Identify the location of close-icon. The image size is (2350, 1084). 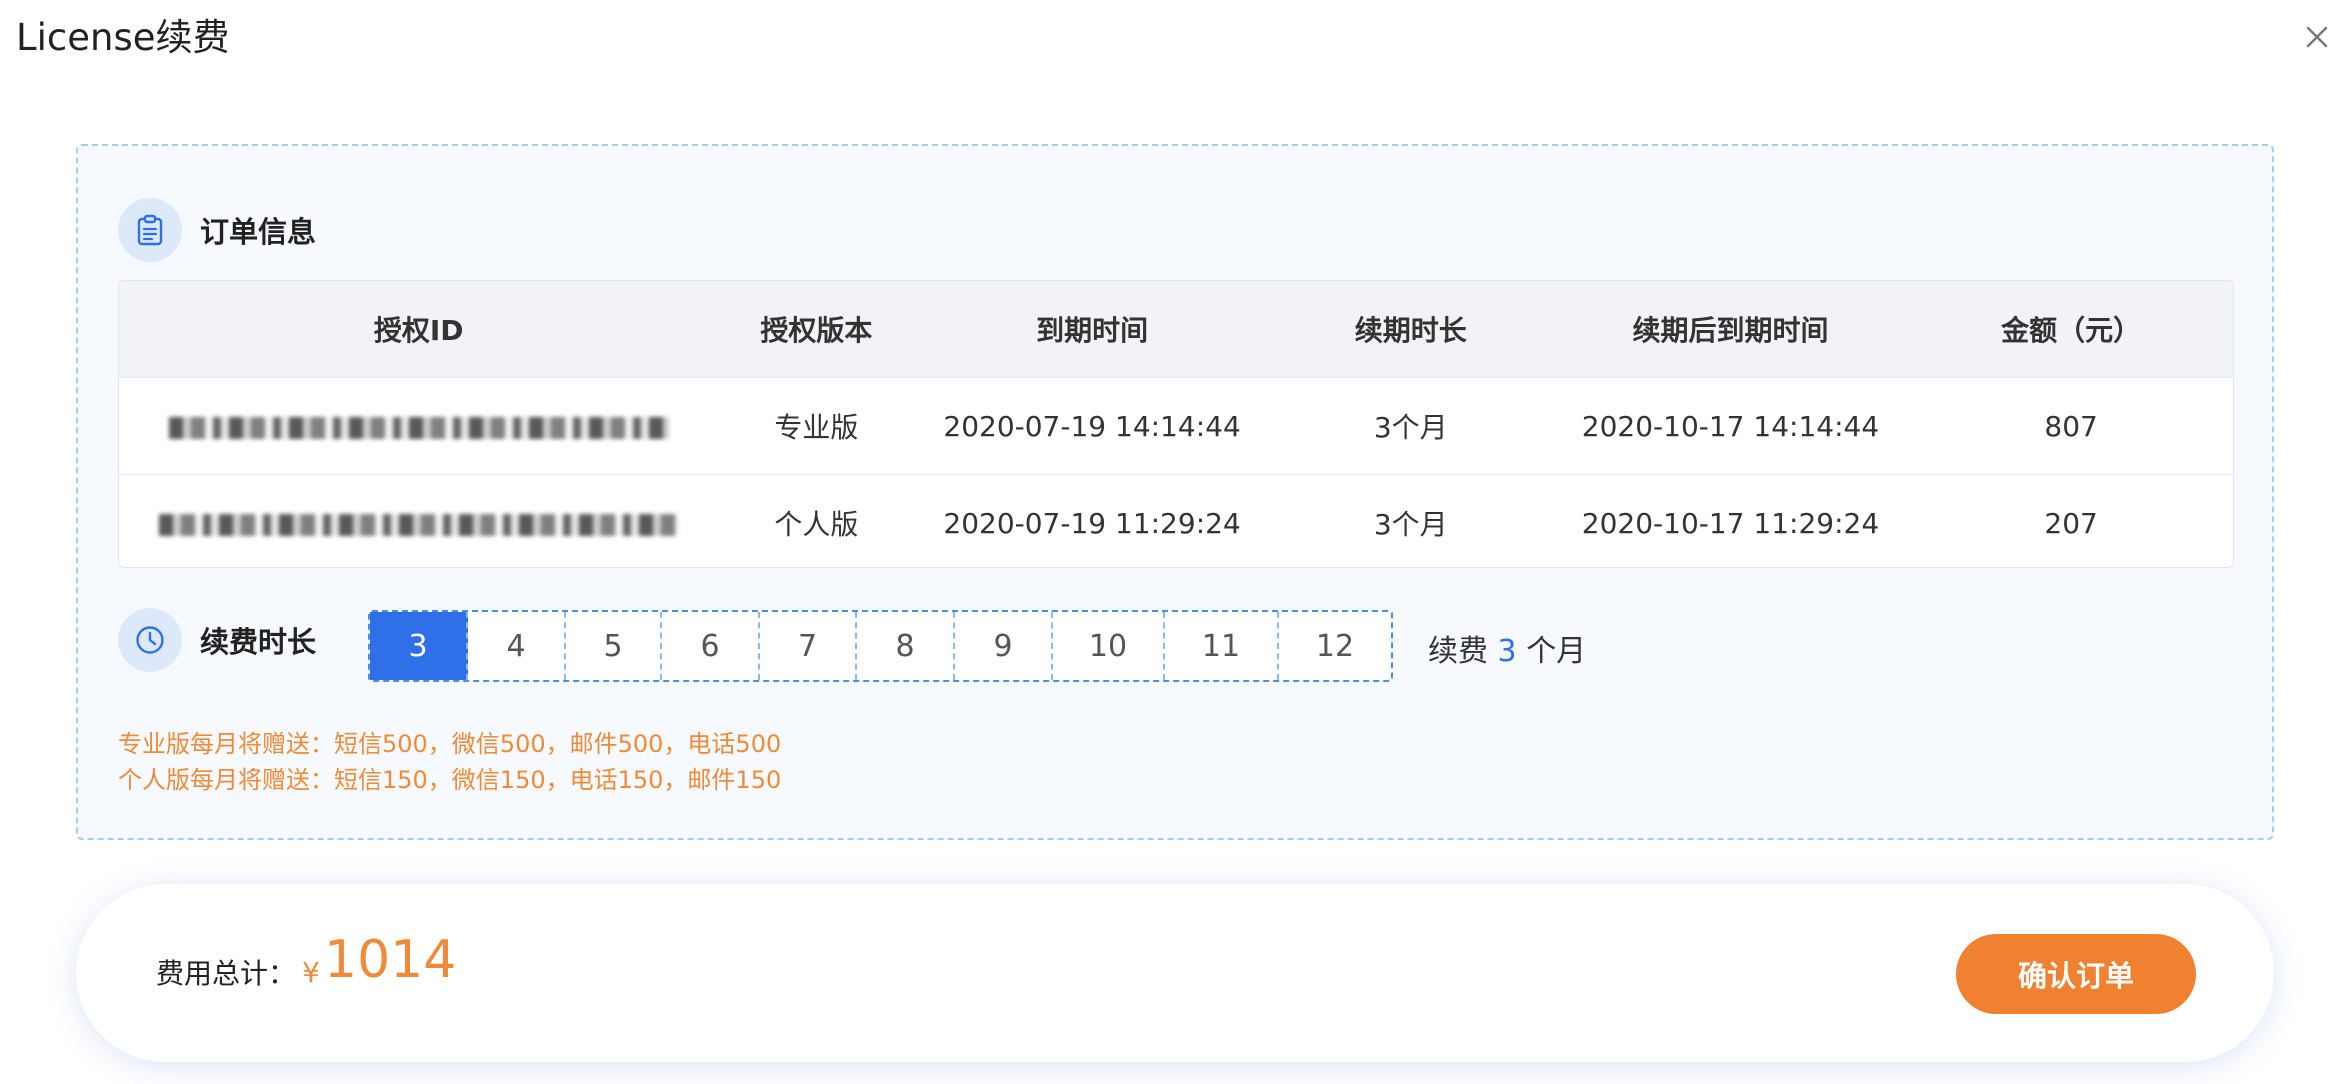
(2317, 37).